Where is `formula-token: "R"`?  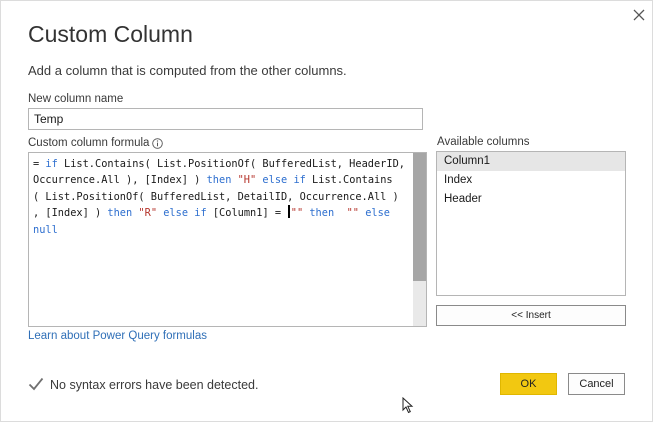
formula-token: "R" is located at coordinates (148, 213).